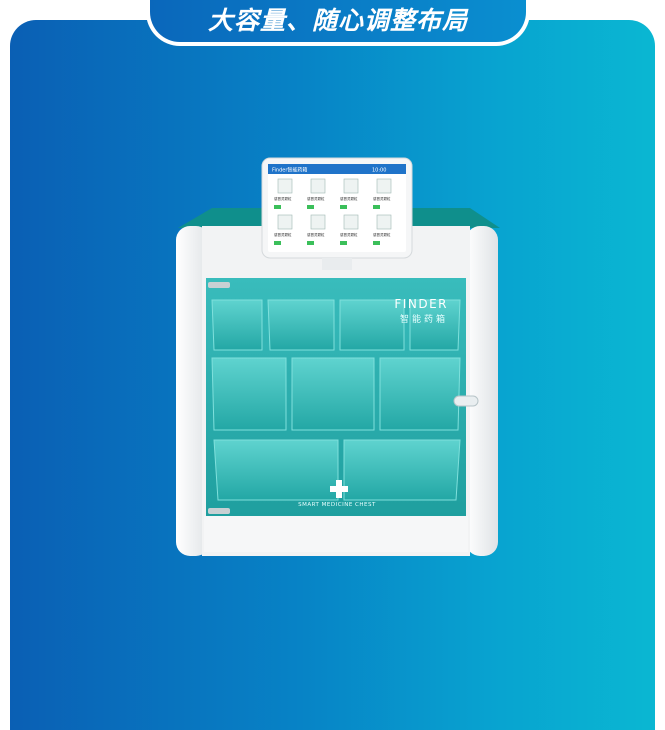 The height and width of the screenshot is (730, 665). Describe the element at coordinates (337, 264) in the screenshot. I see `screen-stand` at that location.